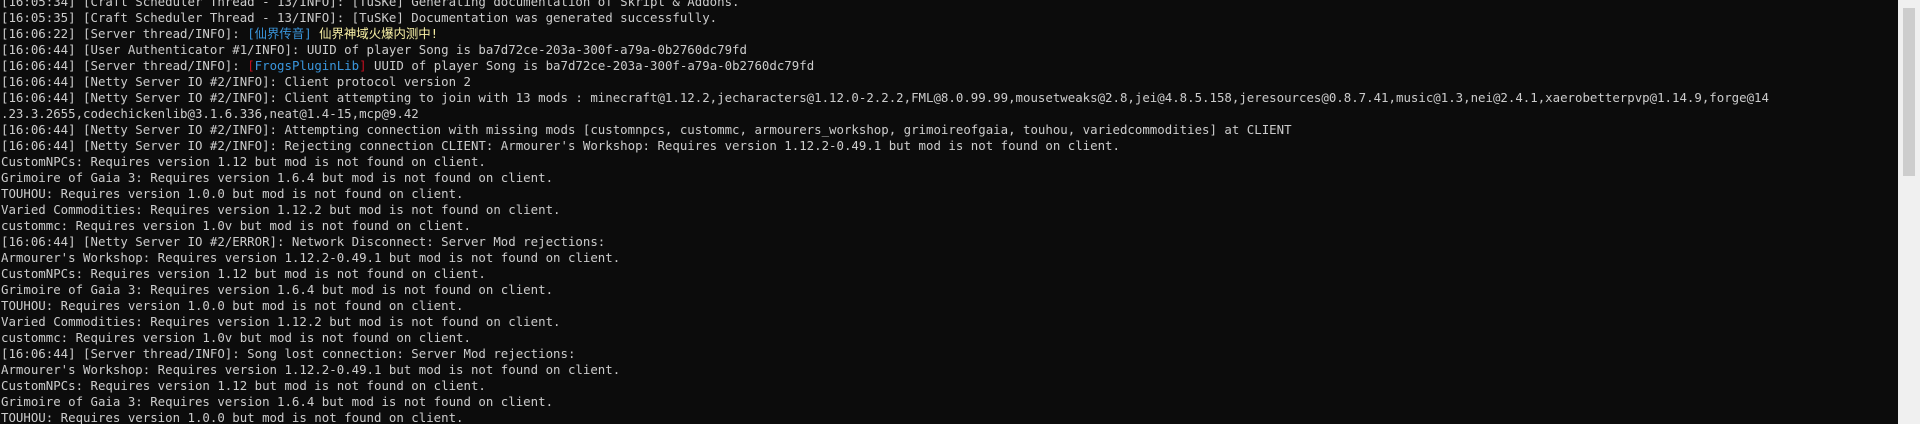 The image size is (1920, 424). I want to click on log-prefix: [16:06:22] [Server thread/INFO]:, so click(124, 33).